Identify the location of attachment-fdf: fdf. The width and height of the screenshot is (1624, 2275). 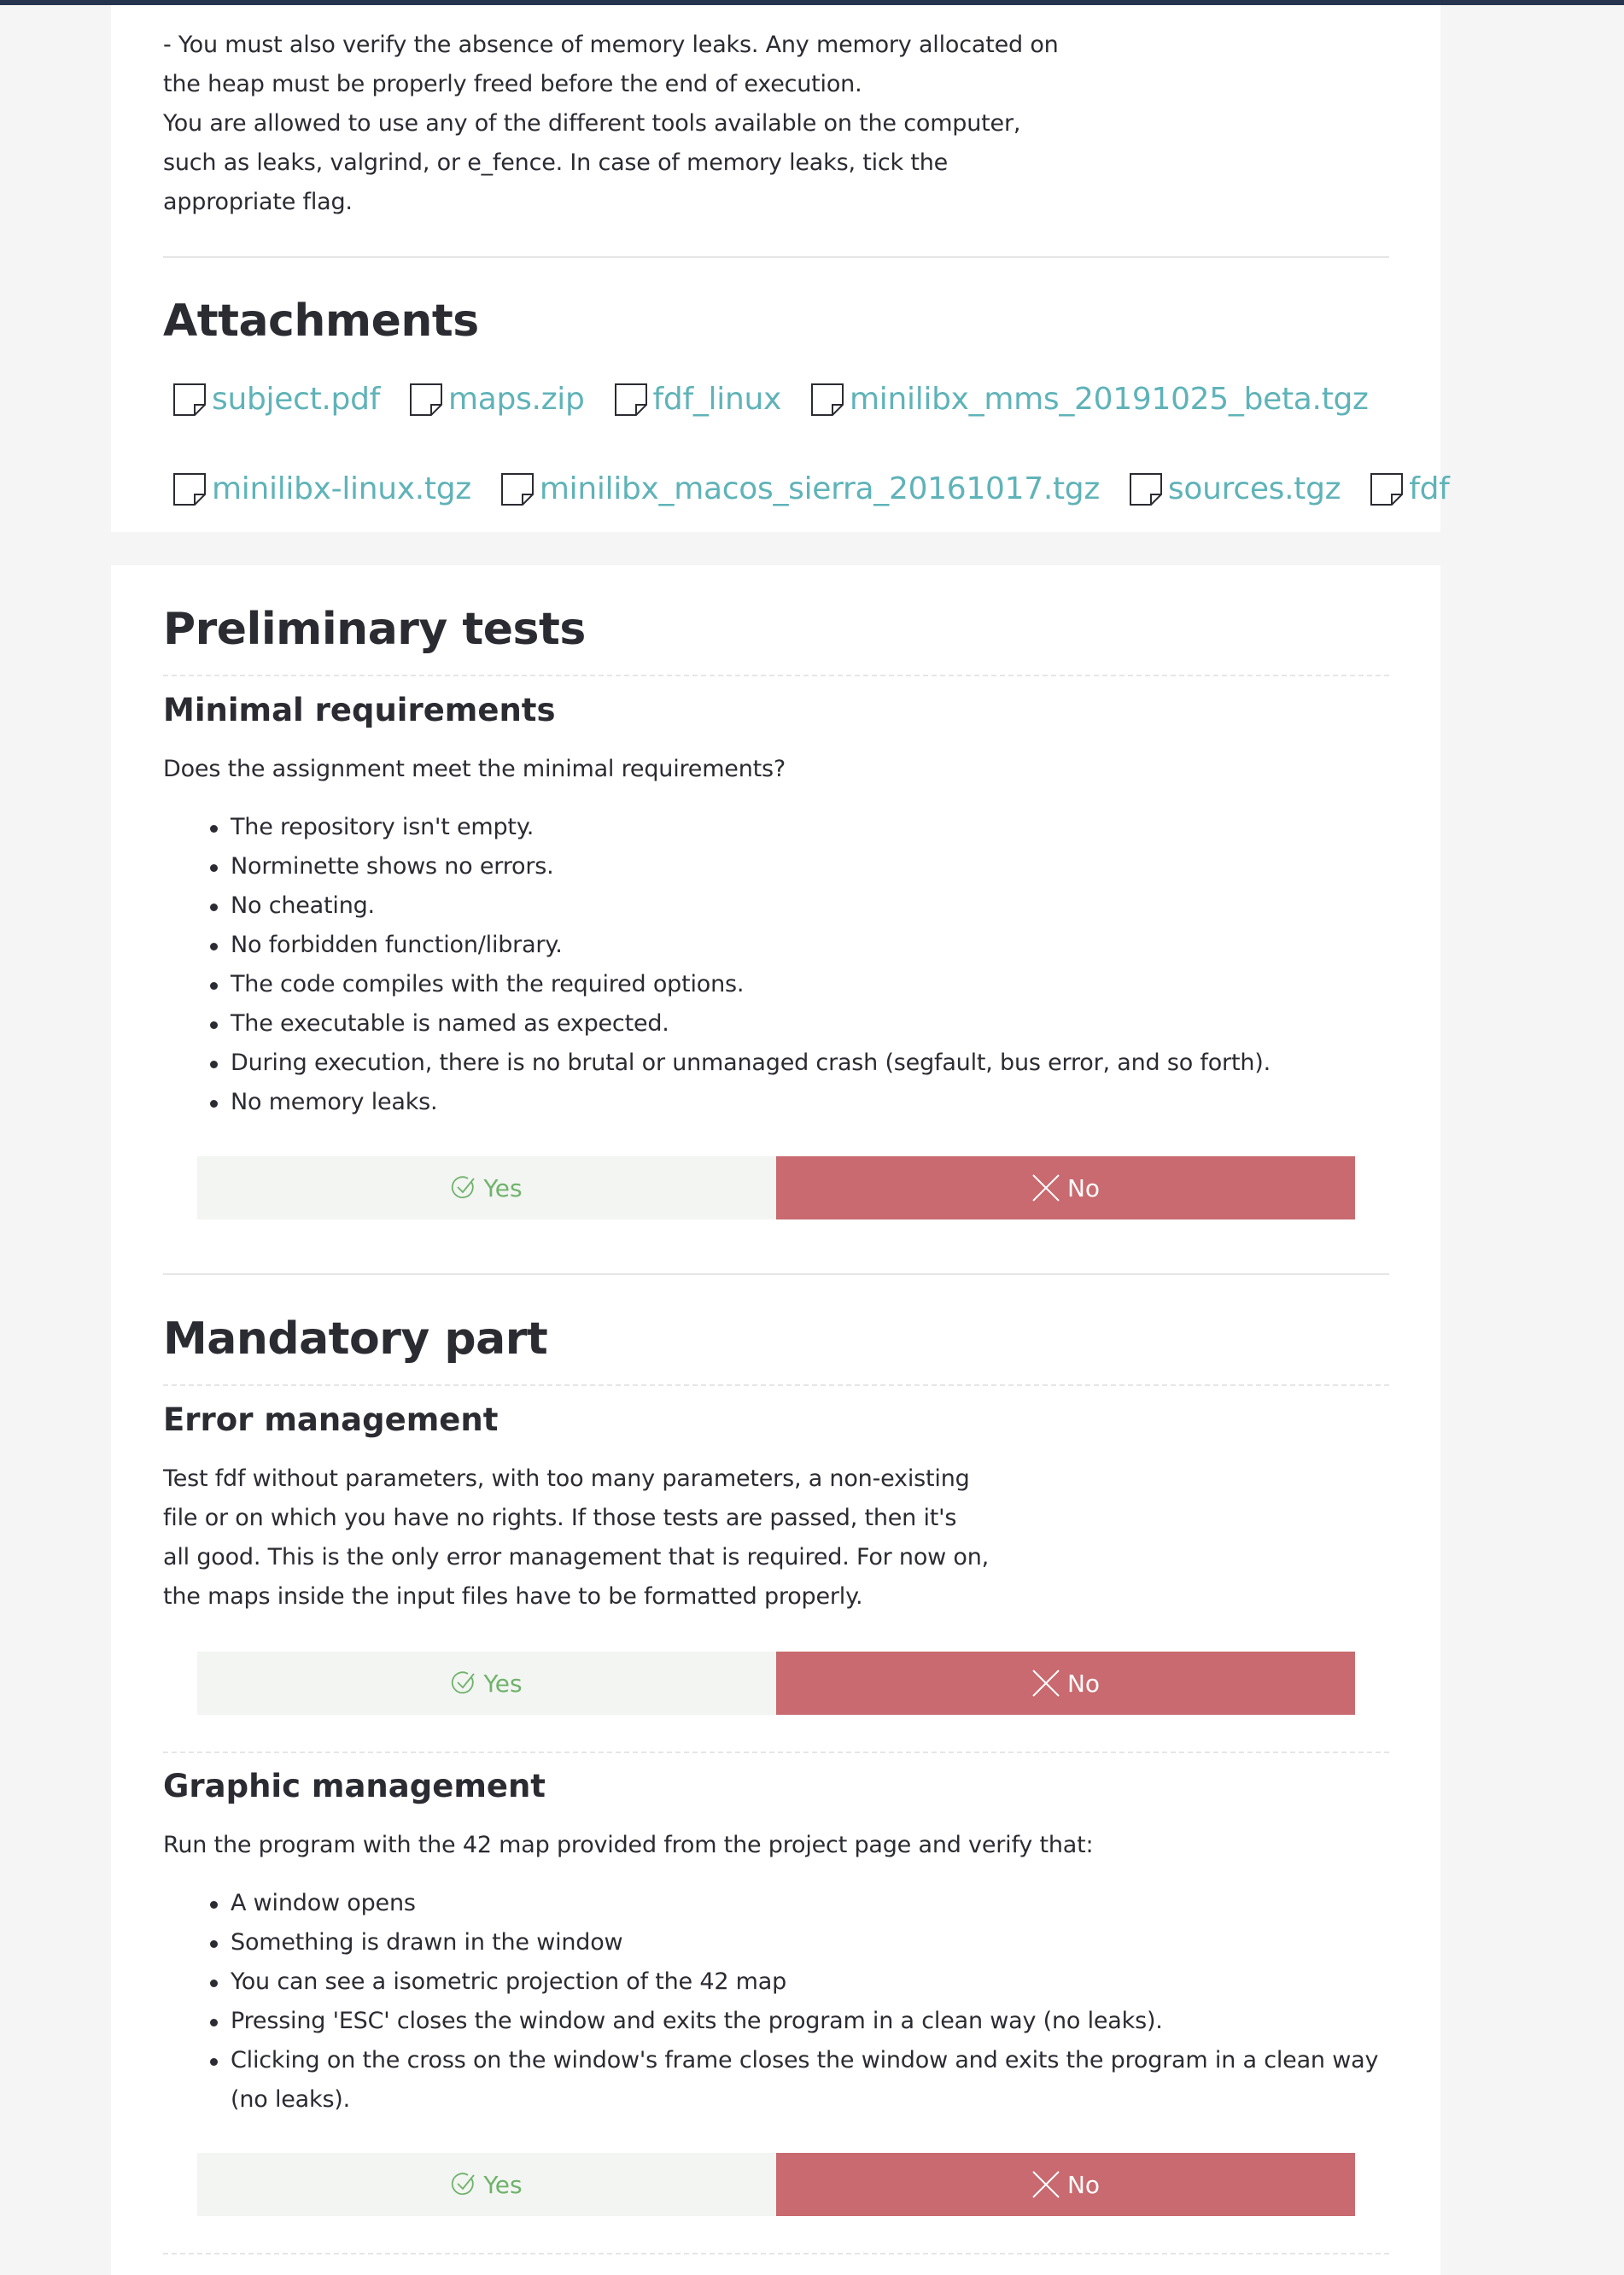
(1410, 490).